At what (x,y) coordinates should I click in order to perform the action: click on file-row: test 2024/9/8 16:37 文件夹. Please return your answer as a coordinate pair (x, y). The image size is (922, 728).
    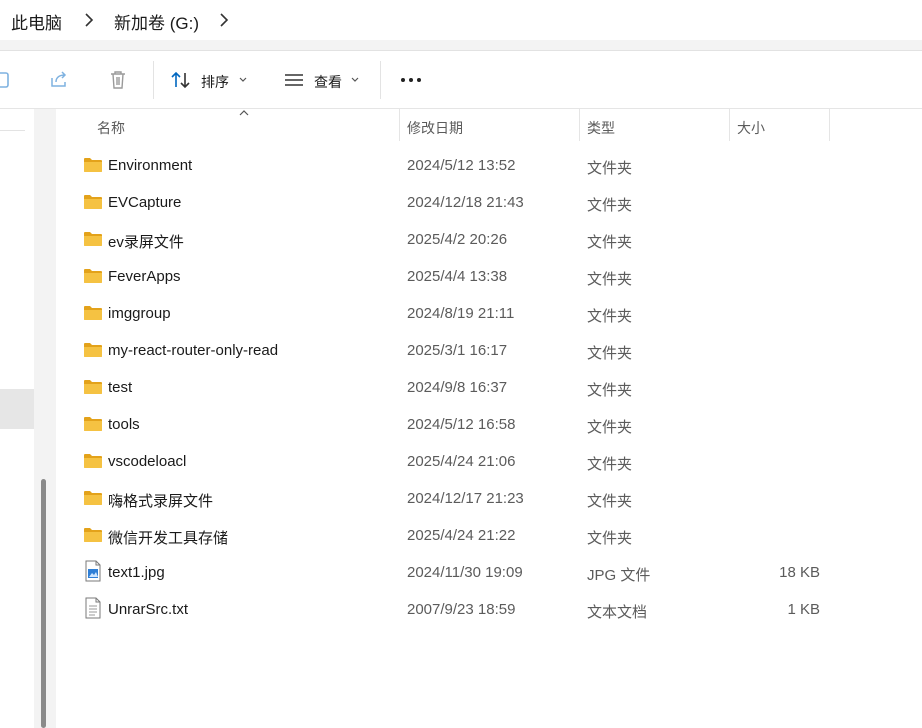
    Looking at the image, I should click on (489, 387).